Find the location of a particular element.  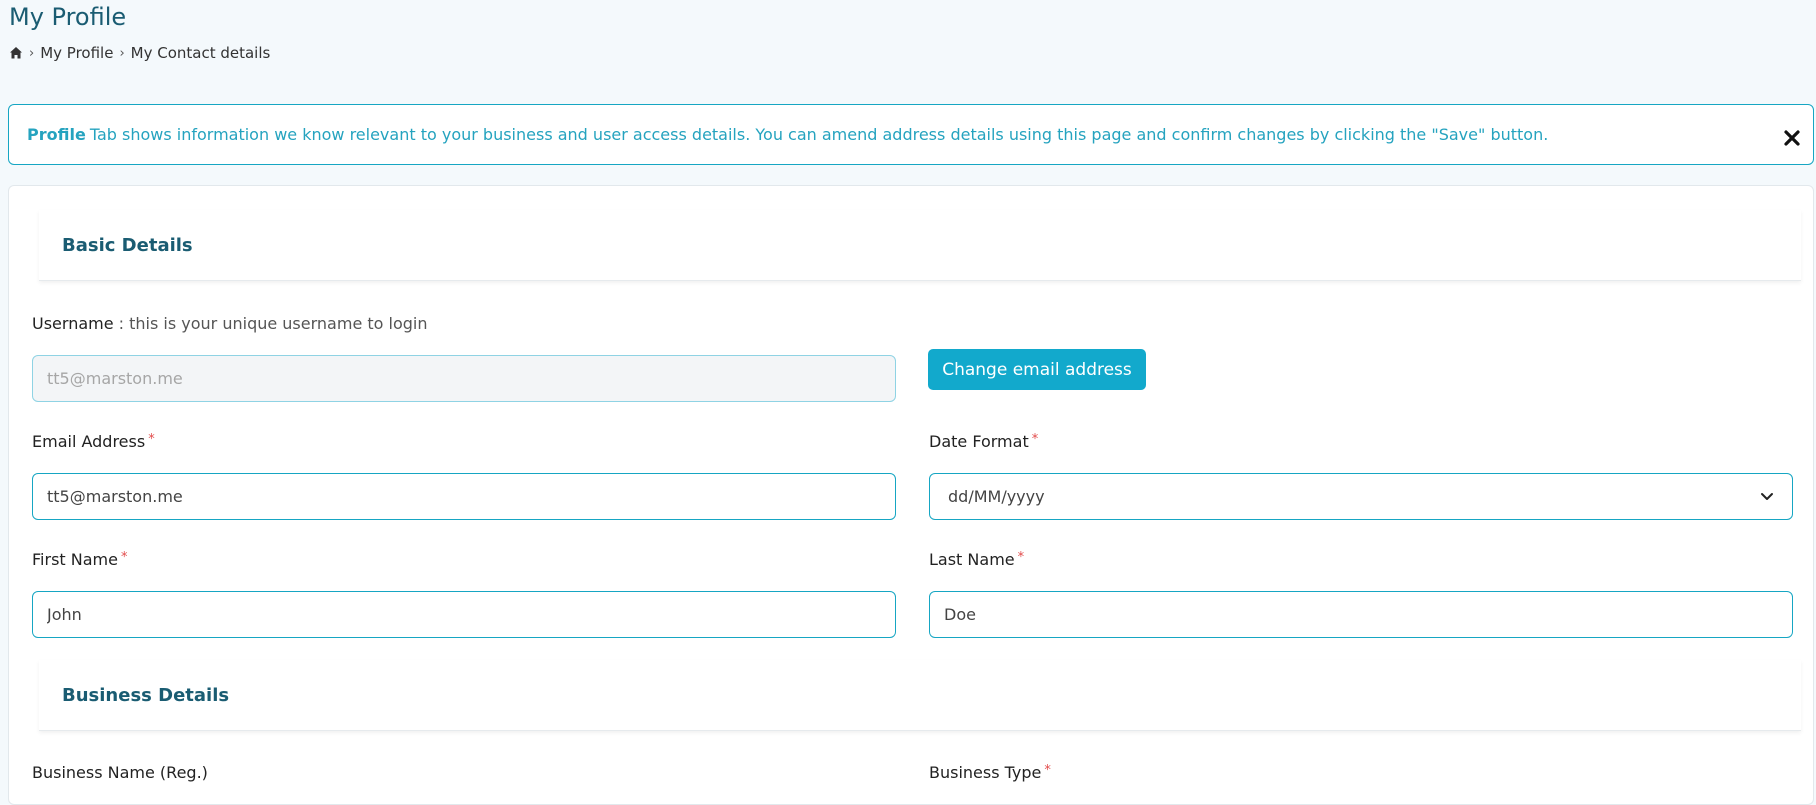

first-name-label: First Name * is located at coordinates (79, 559).